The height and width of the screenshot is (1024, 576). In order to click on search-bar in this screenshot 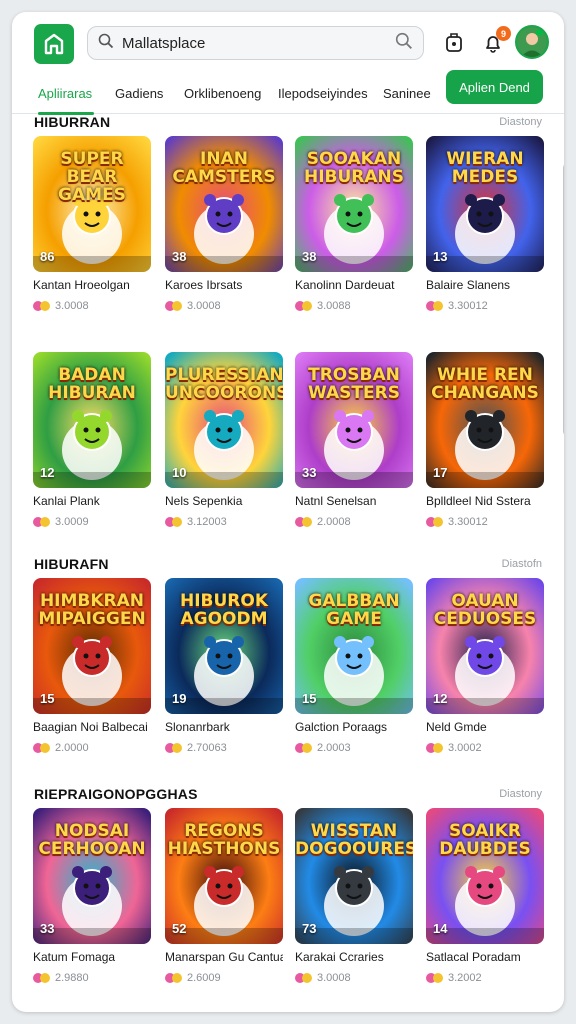, I will do `click(255, 43)`.